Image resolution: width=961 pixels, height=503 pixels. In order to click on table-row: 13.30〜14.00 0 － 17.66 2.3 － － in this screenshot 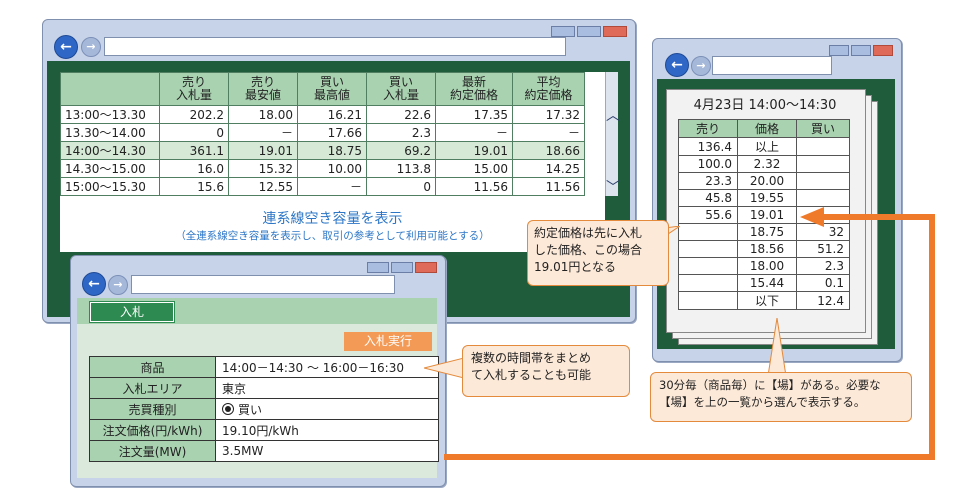, I will do `click(322, 132)`.